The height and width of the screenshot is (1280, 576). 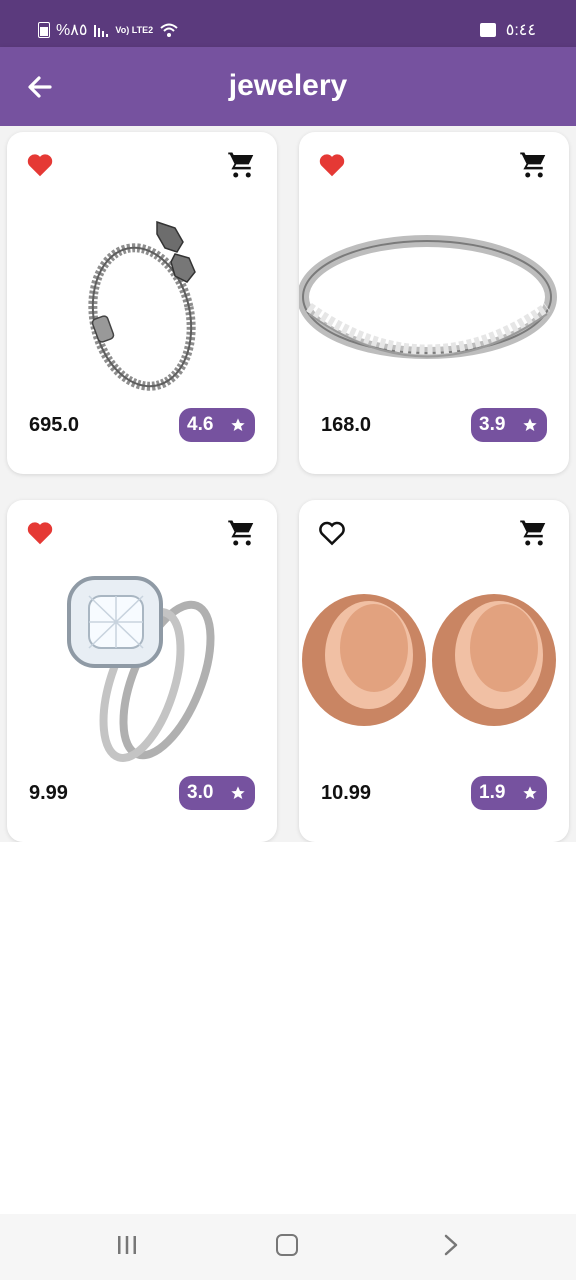 What do you see at coordinates (346, 425) in the screenshot?
I see `product-price: 168.0` at bounding box center [346, 425].